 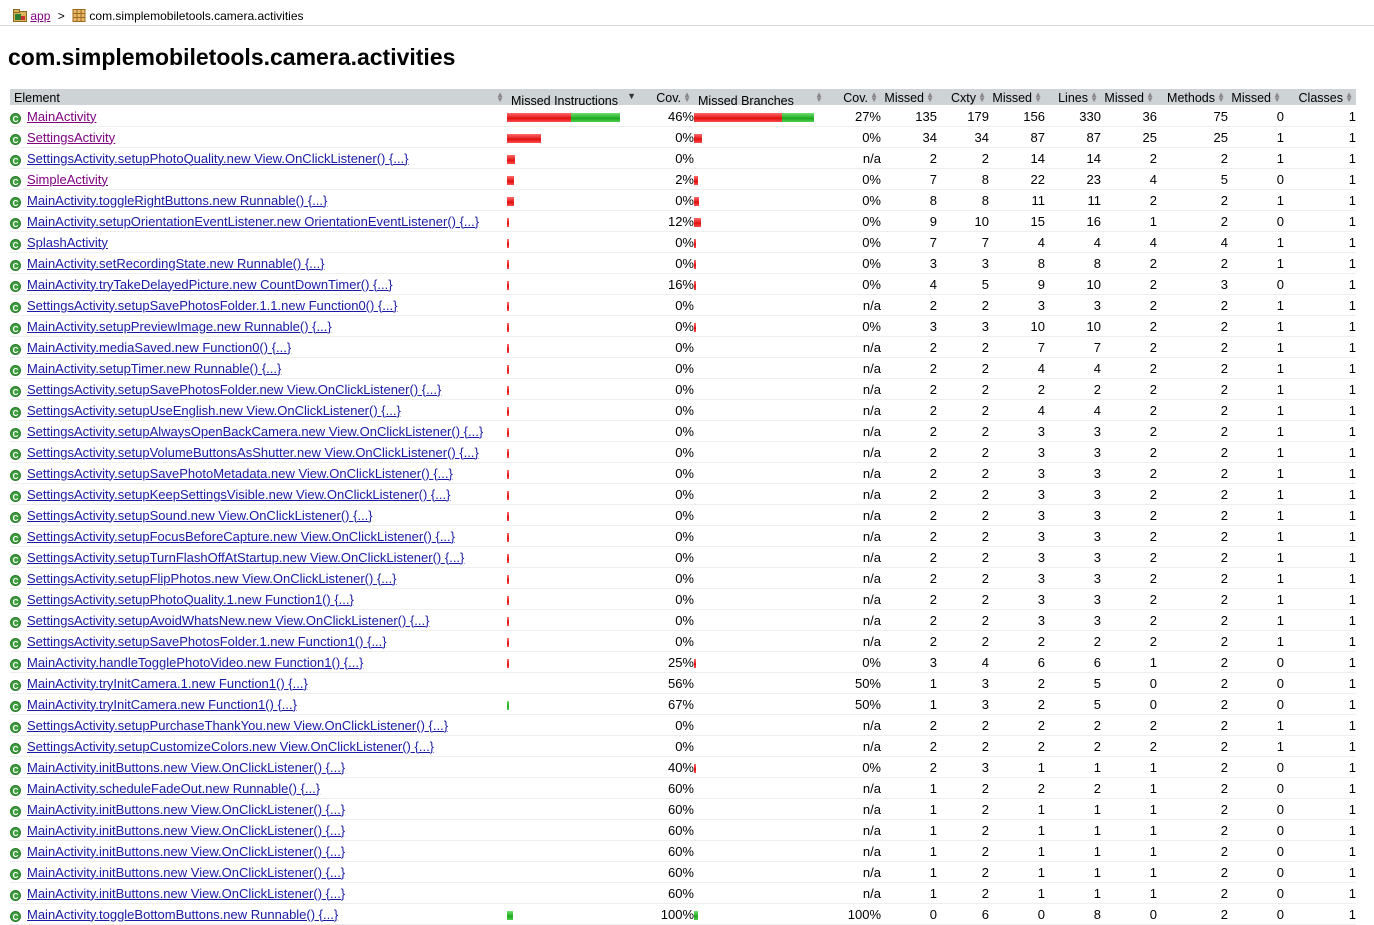 What do you see at coordinates (1129, 305) in the screenshot?
I see `missed-methods: 2` at bounding box center [1129, 305].